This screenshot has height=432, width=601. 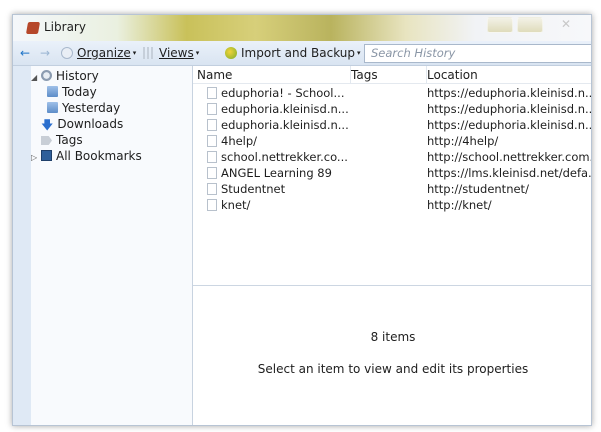 I want to click on row-name: 4help/, so click(x=239, y=141).